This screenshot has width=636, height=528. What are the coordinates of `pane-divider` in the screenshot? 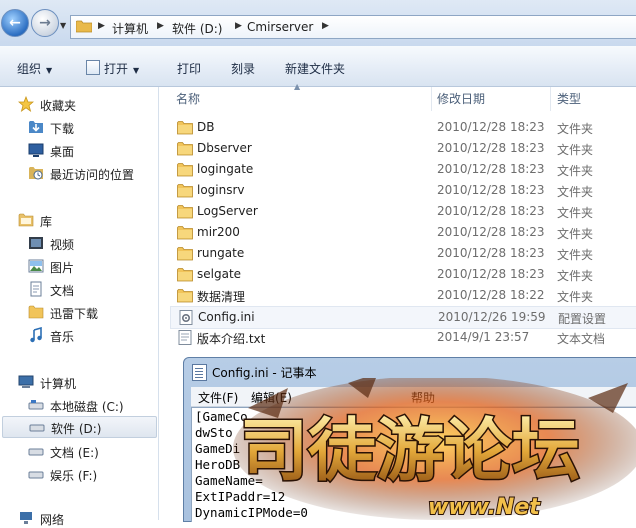 It's located at (158, 303).